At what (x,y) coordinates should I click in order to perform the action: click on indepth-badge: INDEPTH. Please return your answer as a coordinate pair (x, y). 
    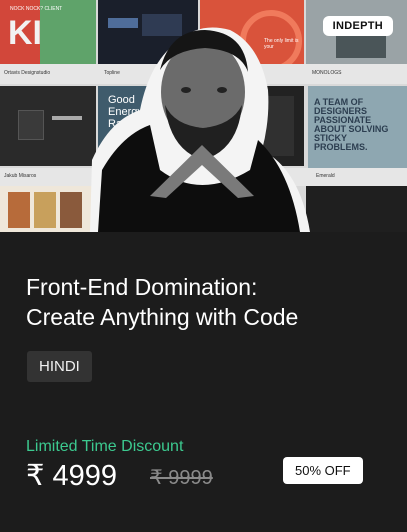
    Looking at the image, I should click on (357, 26).